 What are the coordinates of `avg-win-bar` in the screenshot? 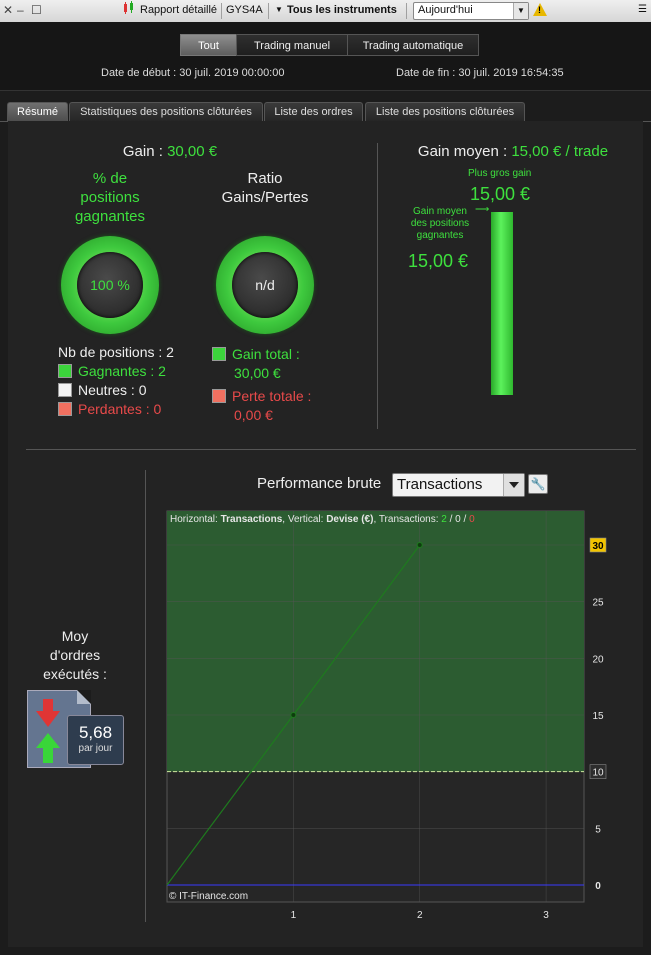 It's located at (502, 303).